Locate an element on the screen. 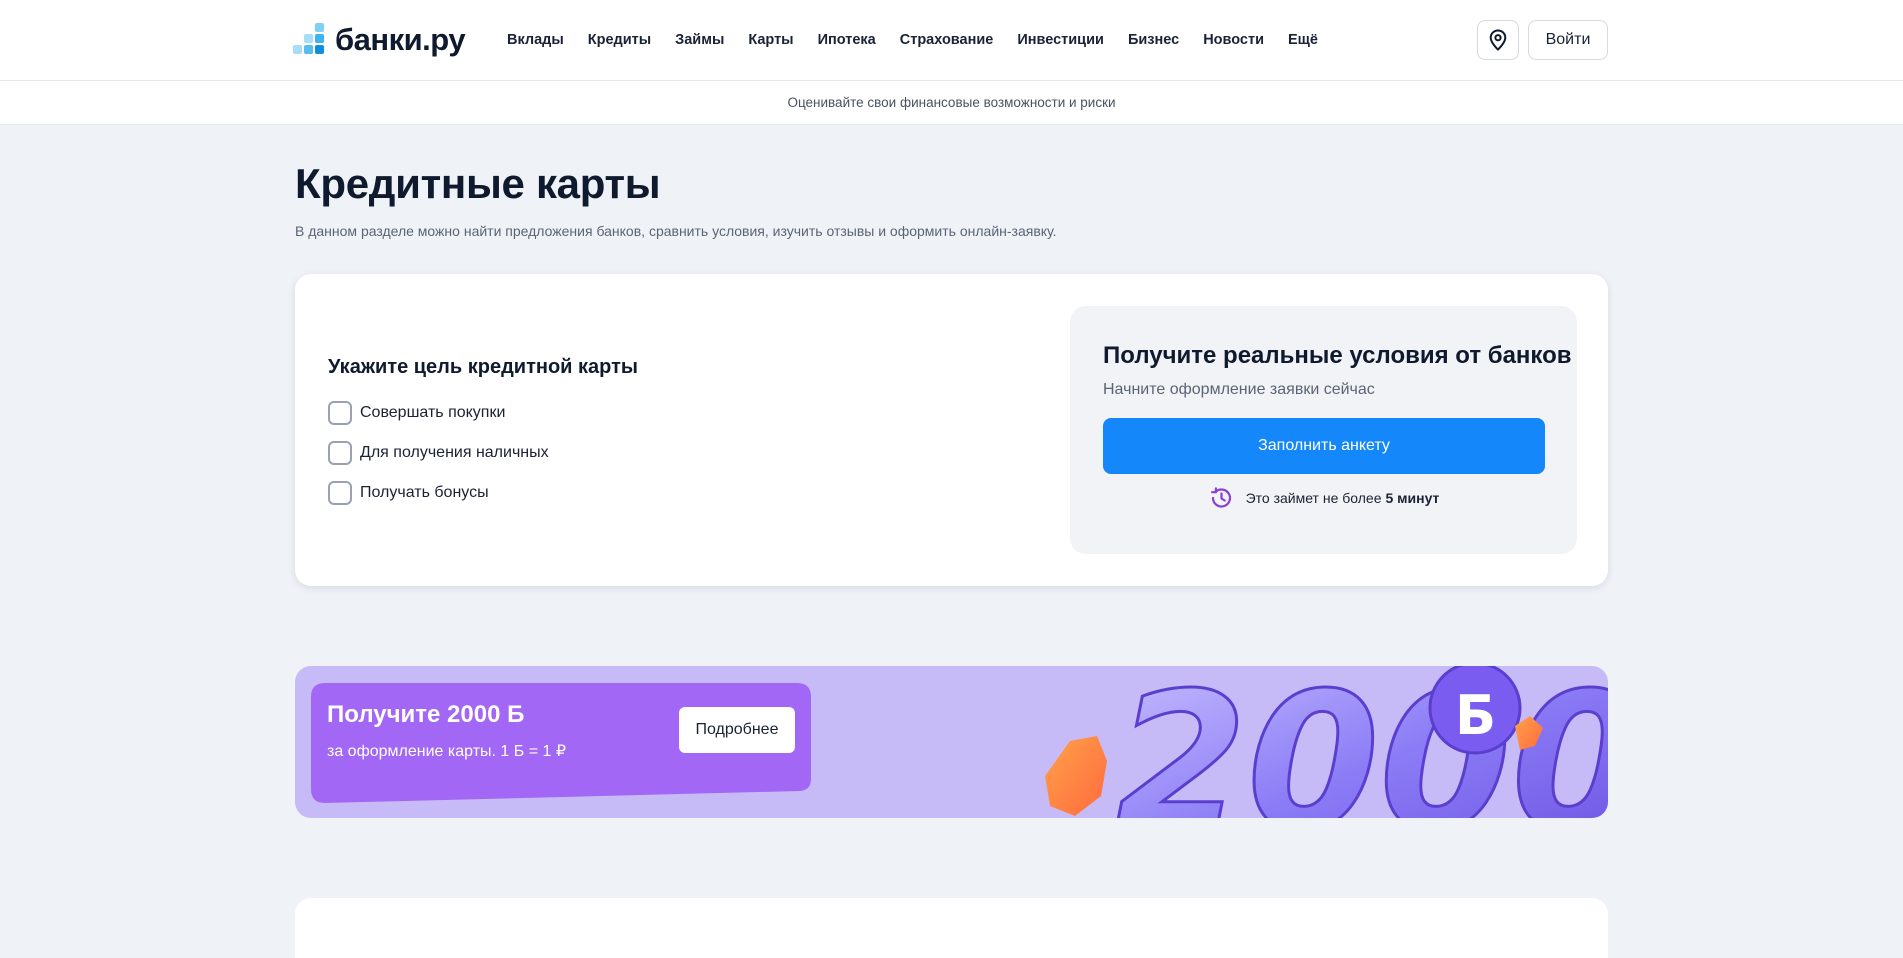  nav-item-vklady: Вклады is located at coordinates (535, 40).